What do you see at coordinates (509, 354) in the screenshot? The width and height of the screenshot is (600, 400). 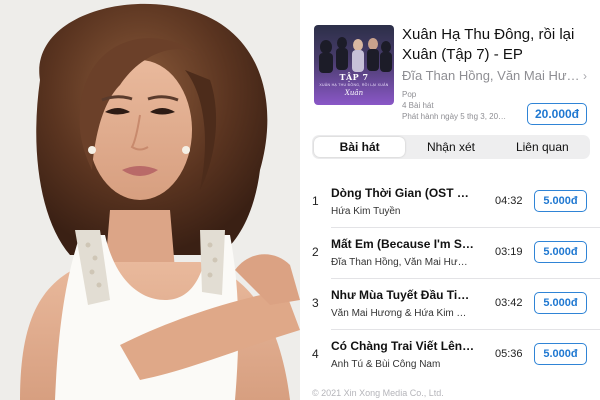 I see `track-duration: 05:36` at bounding box center [509, 354].